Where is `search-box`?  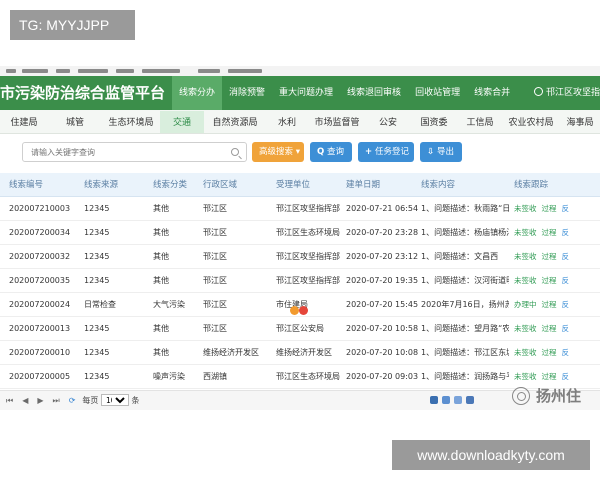
search-box is located at coordinates (134, 152).